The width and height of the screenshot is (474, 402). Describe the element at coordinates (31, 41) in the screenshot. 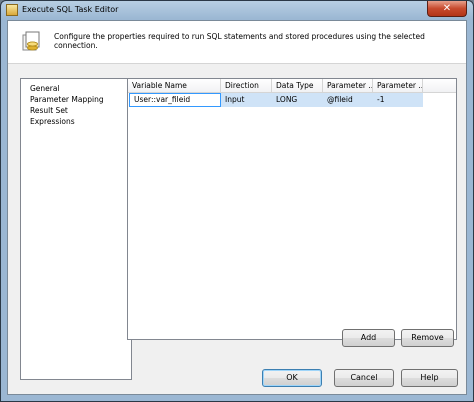

I see `sql-task-icon` at that location.